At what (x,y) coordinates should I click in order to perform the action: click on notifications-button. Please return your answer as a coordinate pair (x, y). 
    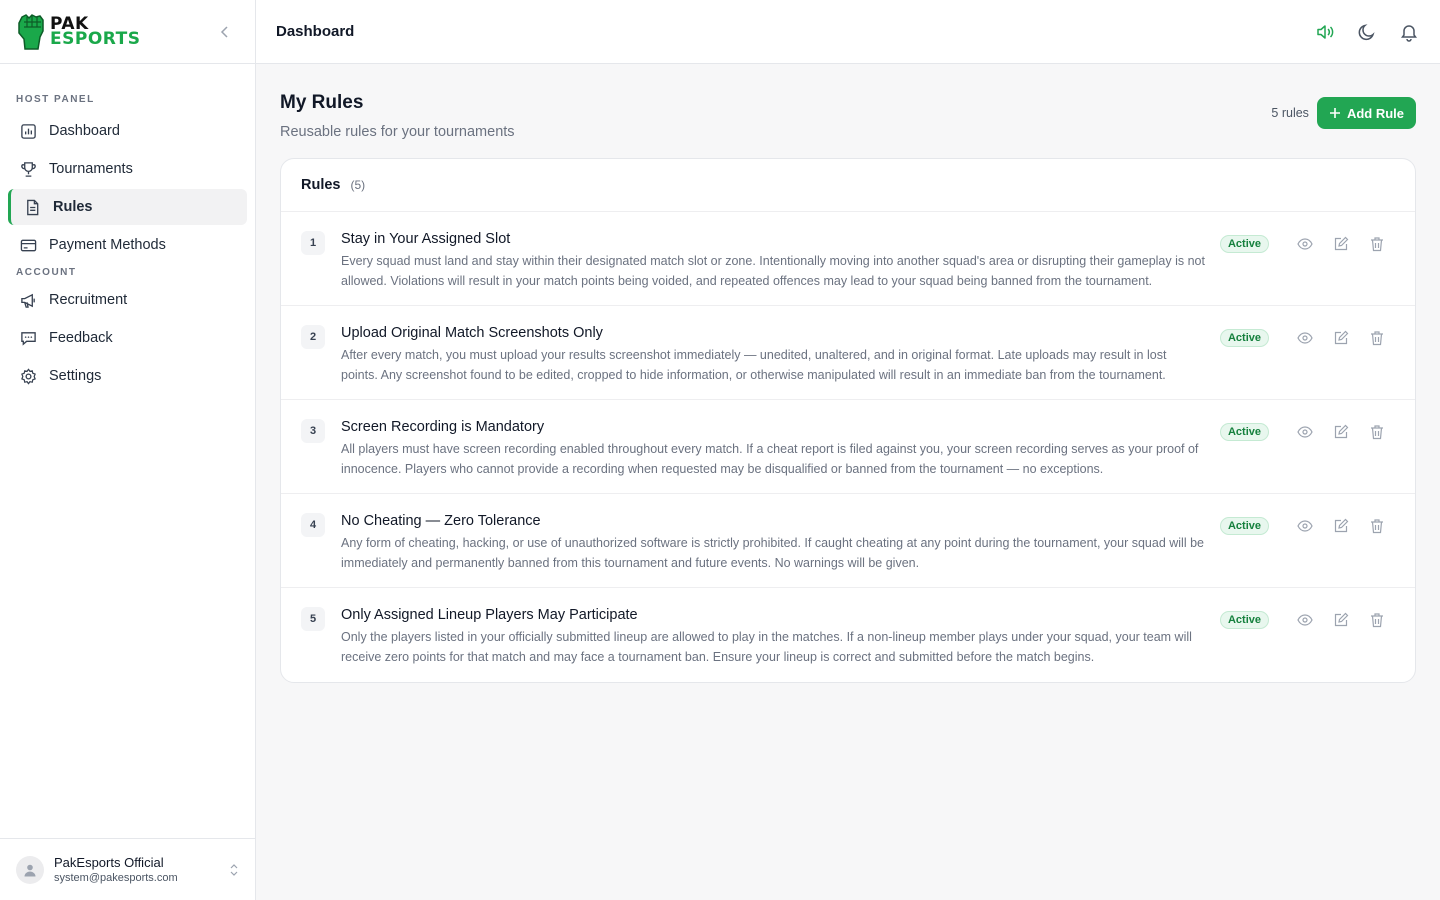
    Looking at the image, I should click on (1409, 32).